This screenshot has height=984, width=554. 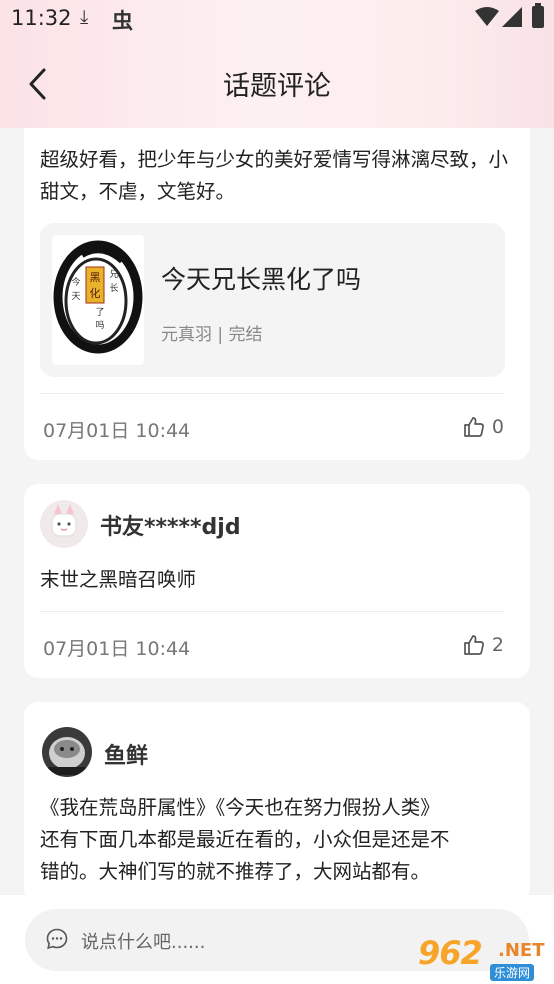 What do you see at coordinates (170, 525) in the screenshot?
I see `user-name: 书友*****djd` at bounding box center [170, 525].